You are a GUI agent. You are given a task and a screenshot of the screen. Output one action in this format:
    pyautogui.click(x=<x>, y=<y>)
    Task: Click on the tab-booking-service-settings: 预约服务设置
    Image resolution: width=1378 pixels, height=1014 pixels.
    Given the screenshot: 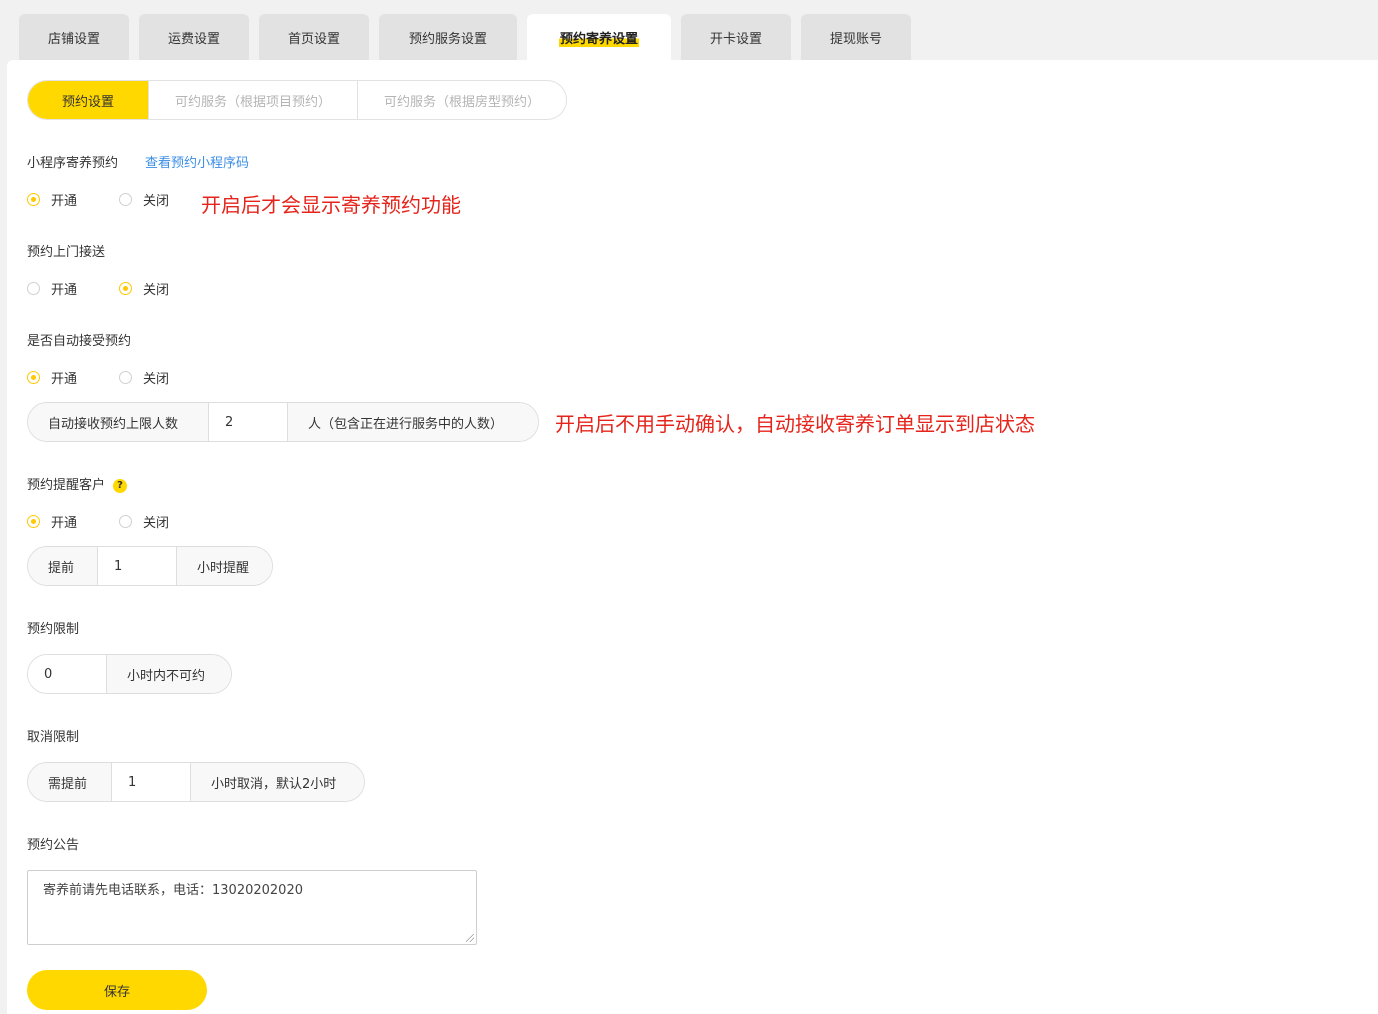 What is the action you would take?
    pyautogui.click(x=448, y=37)
    